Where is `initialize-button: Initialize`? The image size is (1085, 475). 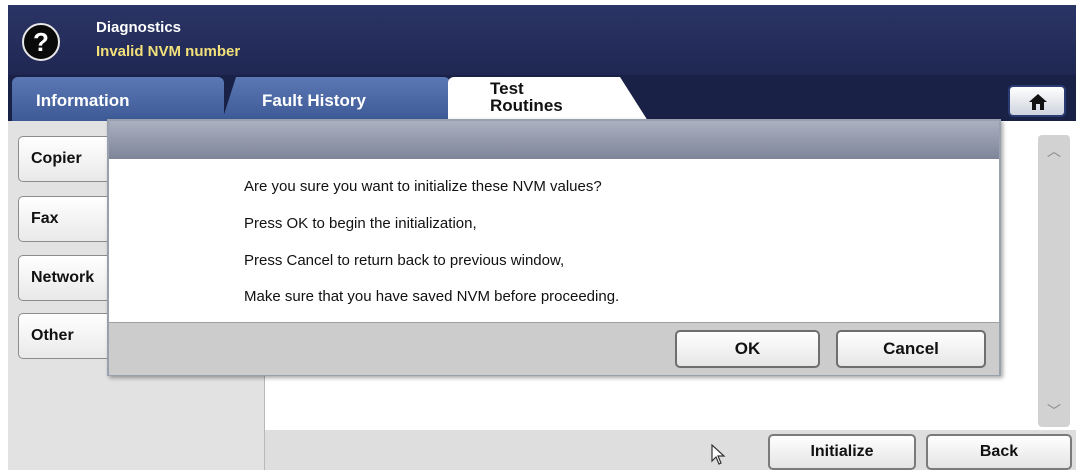 initialize-button: Initialize is located at coordinates (842, 452).